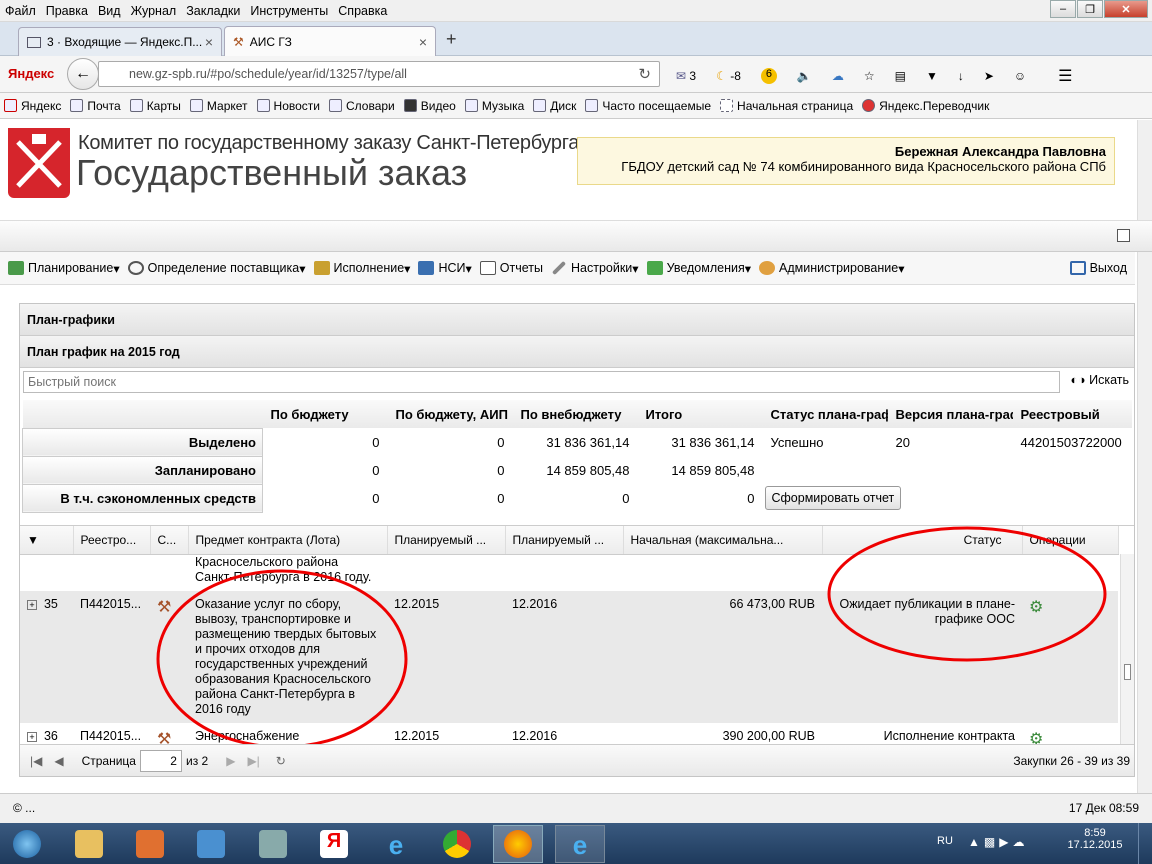 This screenshot has width=1152, height=864. Describe the element at coordinates (804, 76) in the screenshot. I see `speaker-icon: 🔈` at that location.